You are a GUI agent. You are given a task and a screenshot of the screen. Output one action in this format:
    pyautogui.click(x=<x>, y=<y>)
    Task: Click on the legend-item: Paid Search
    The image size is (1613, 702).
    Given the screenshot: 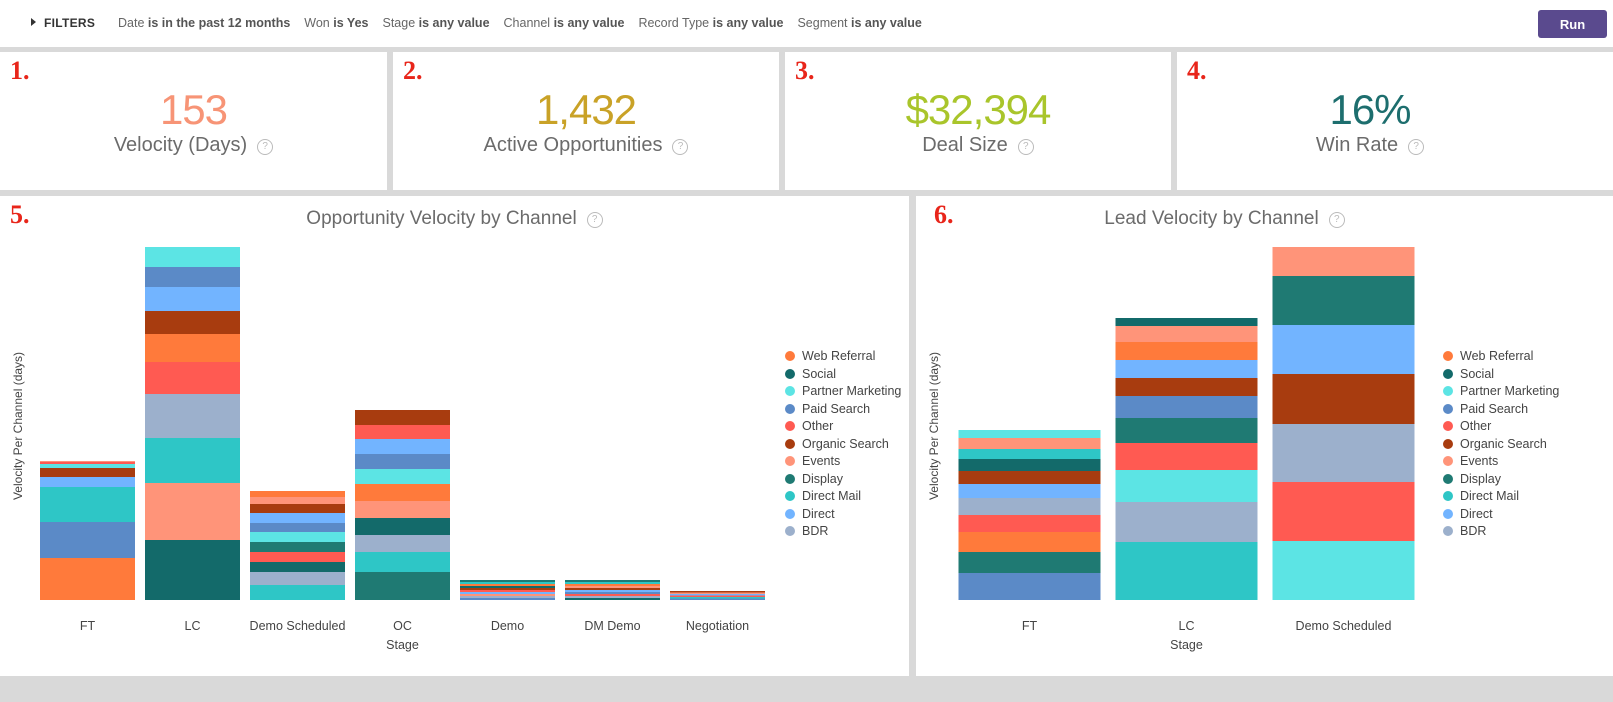 What is the action you would take?
    pyautogui.click(x=843, y=411)
    